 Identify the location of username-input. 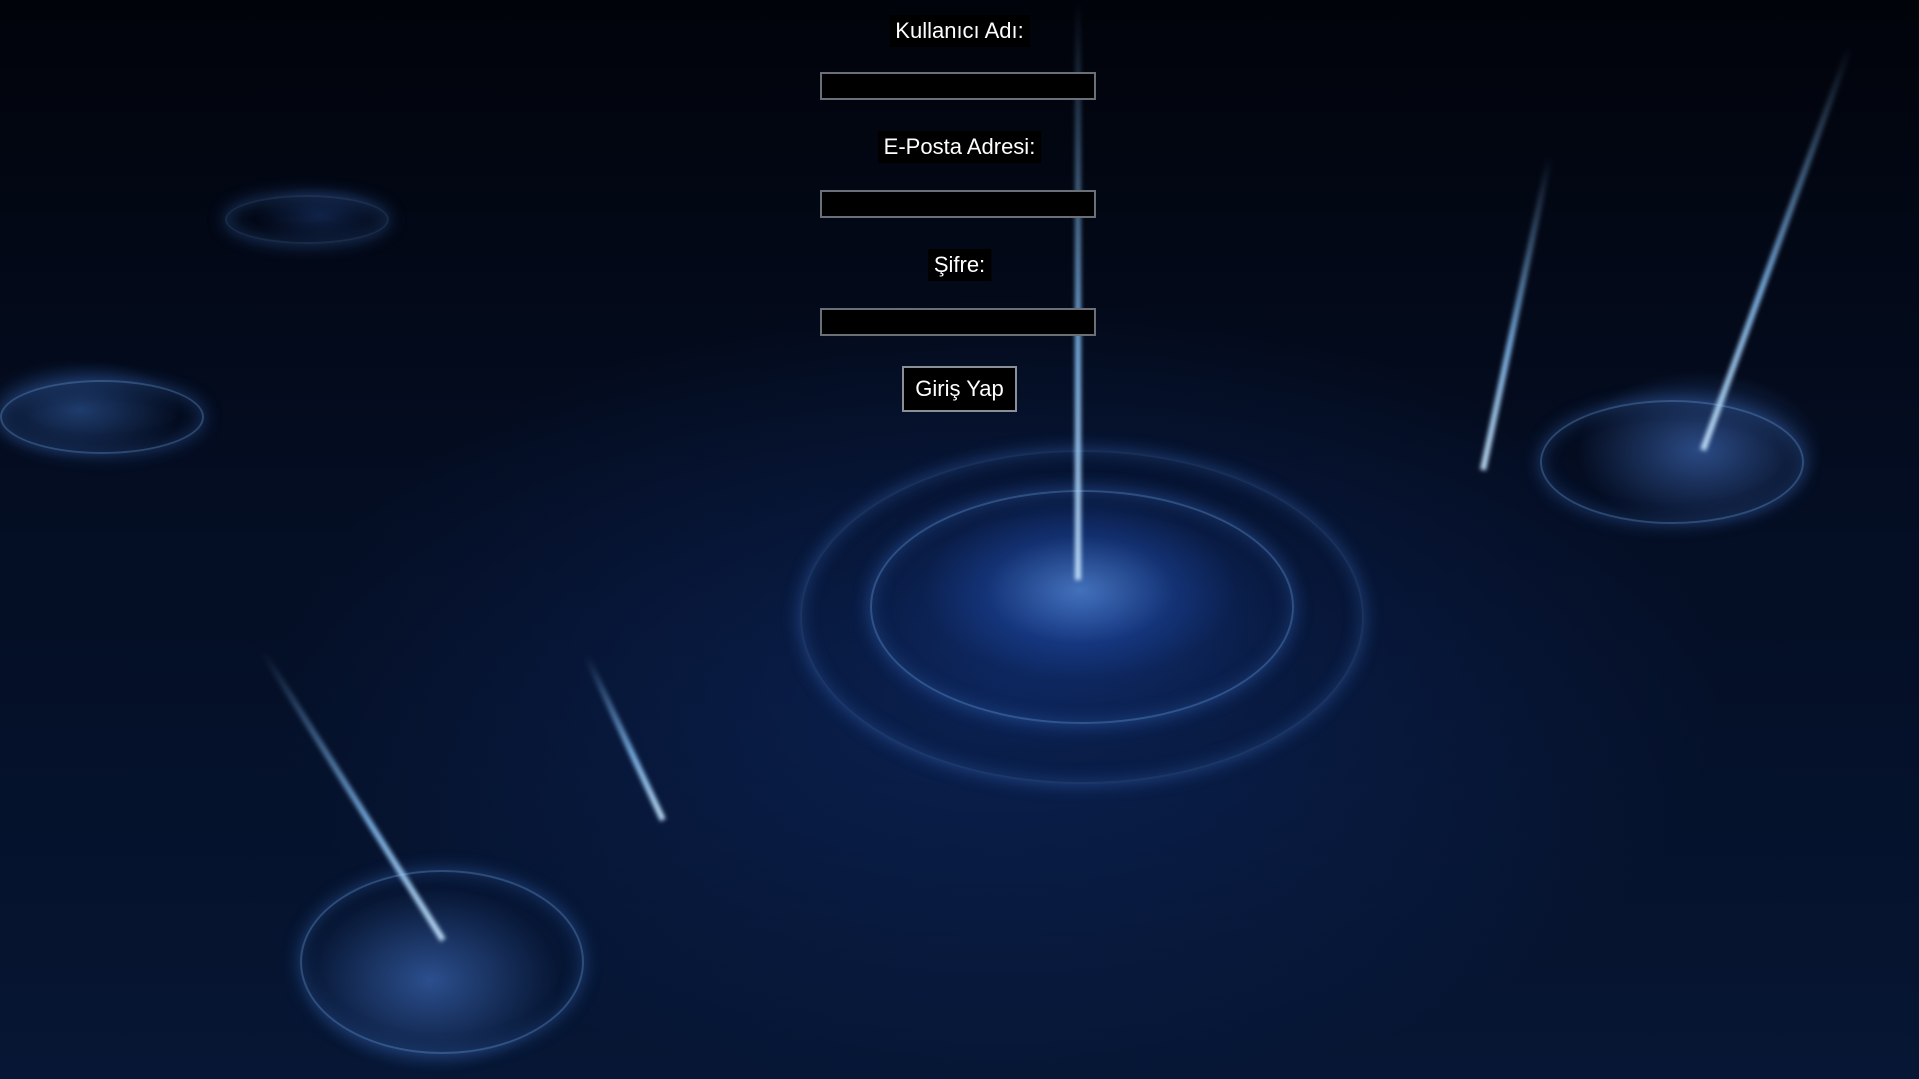
(958, 86).